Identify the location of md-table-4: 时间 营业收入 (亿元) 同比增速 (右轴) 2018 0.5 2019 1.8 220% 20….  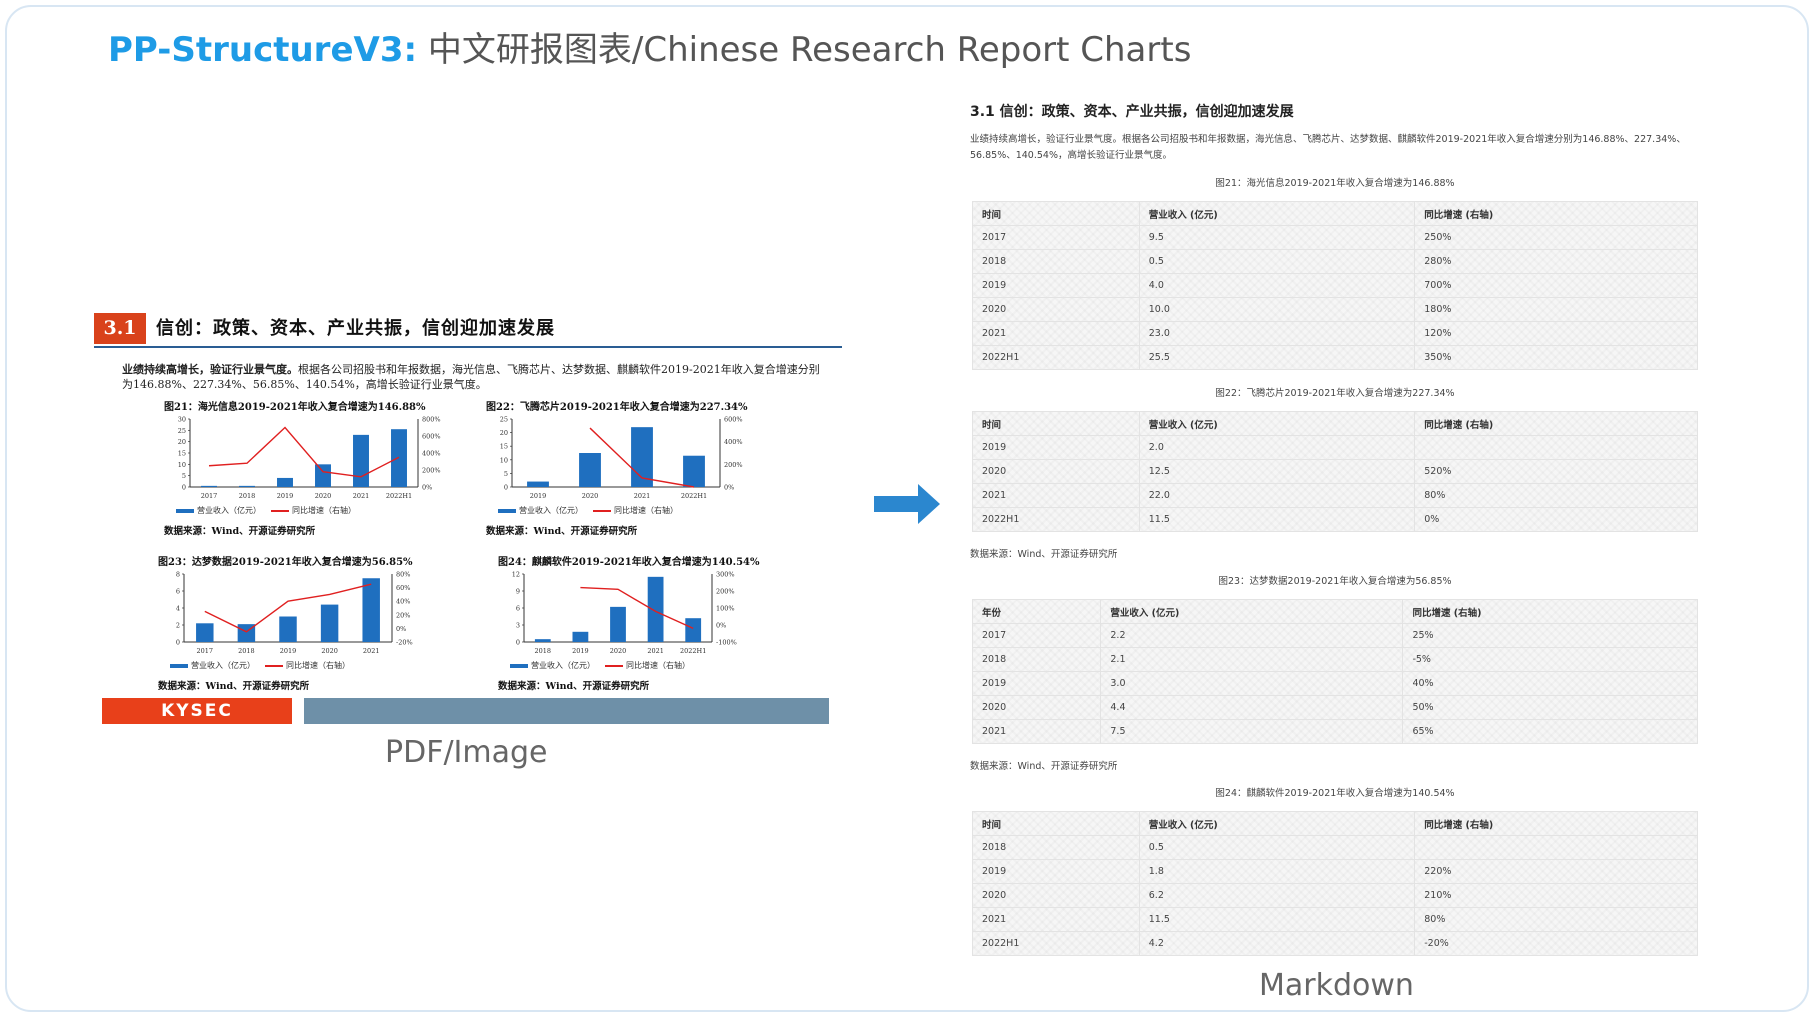
(1335, 883).